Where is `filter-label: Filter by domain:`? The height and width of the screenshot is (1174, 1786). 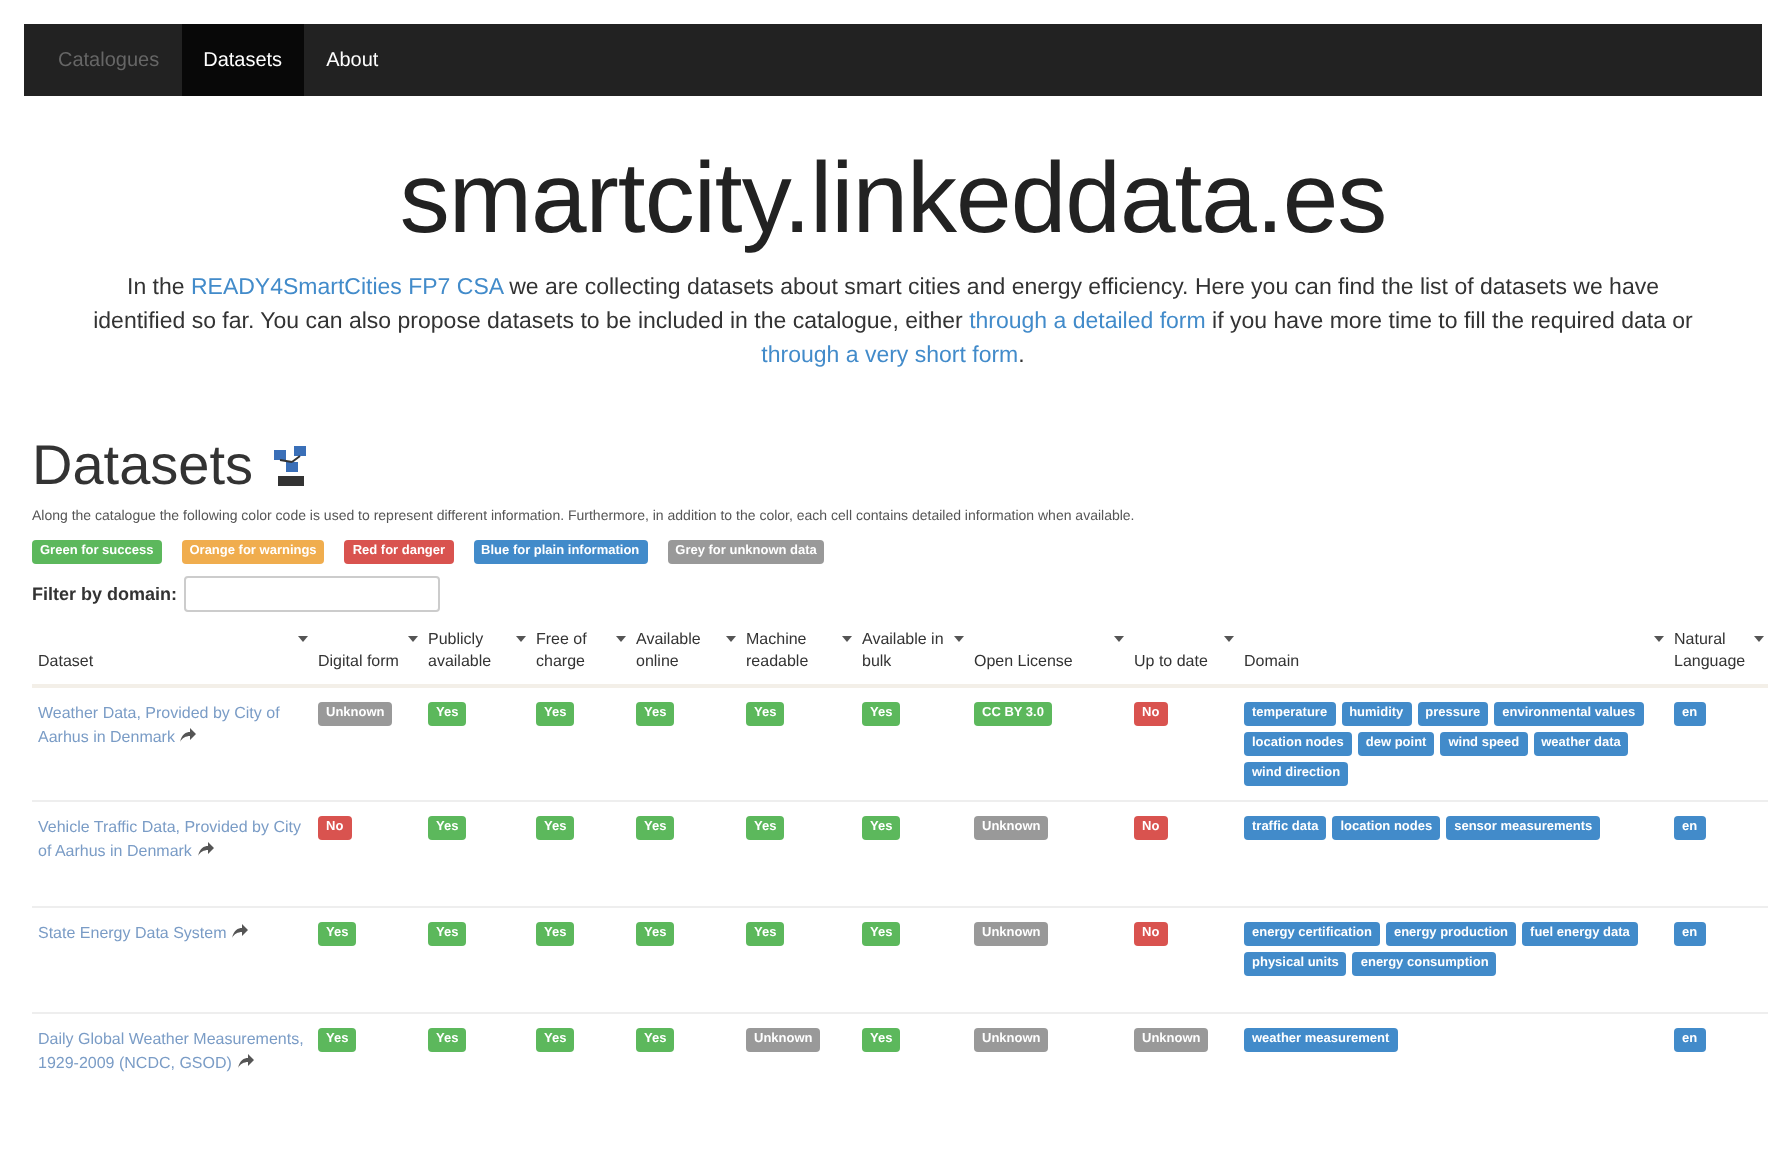
filter-label: Filter by domain: is located at coordinates (105, 594).